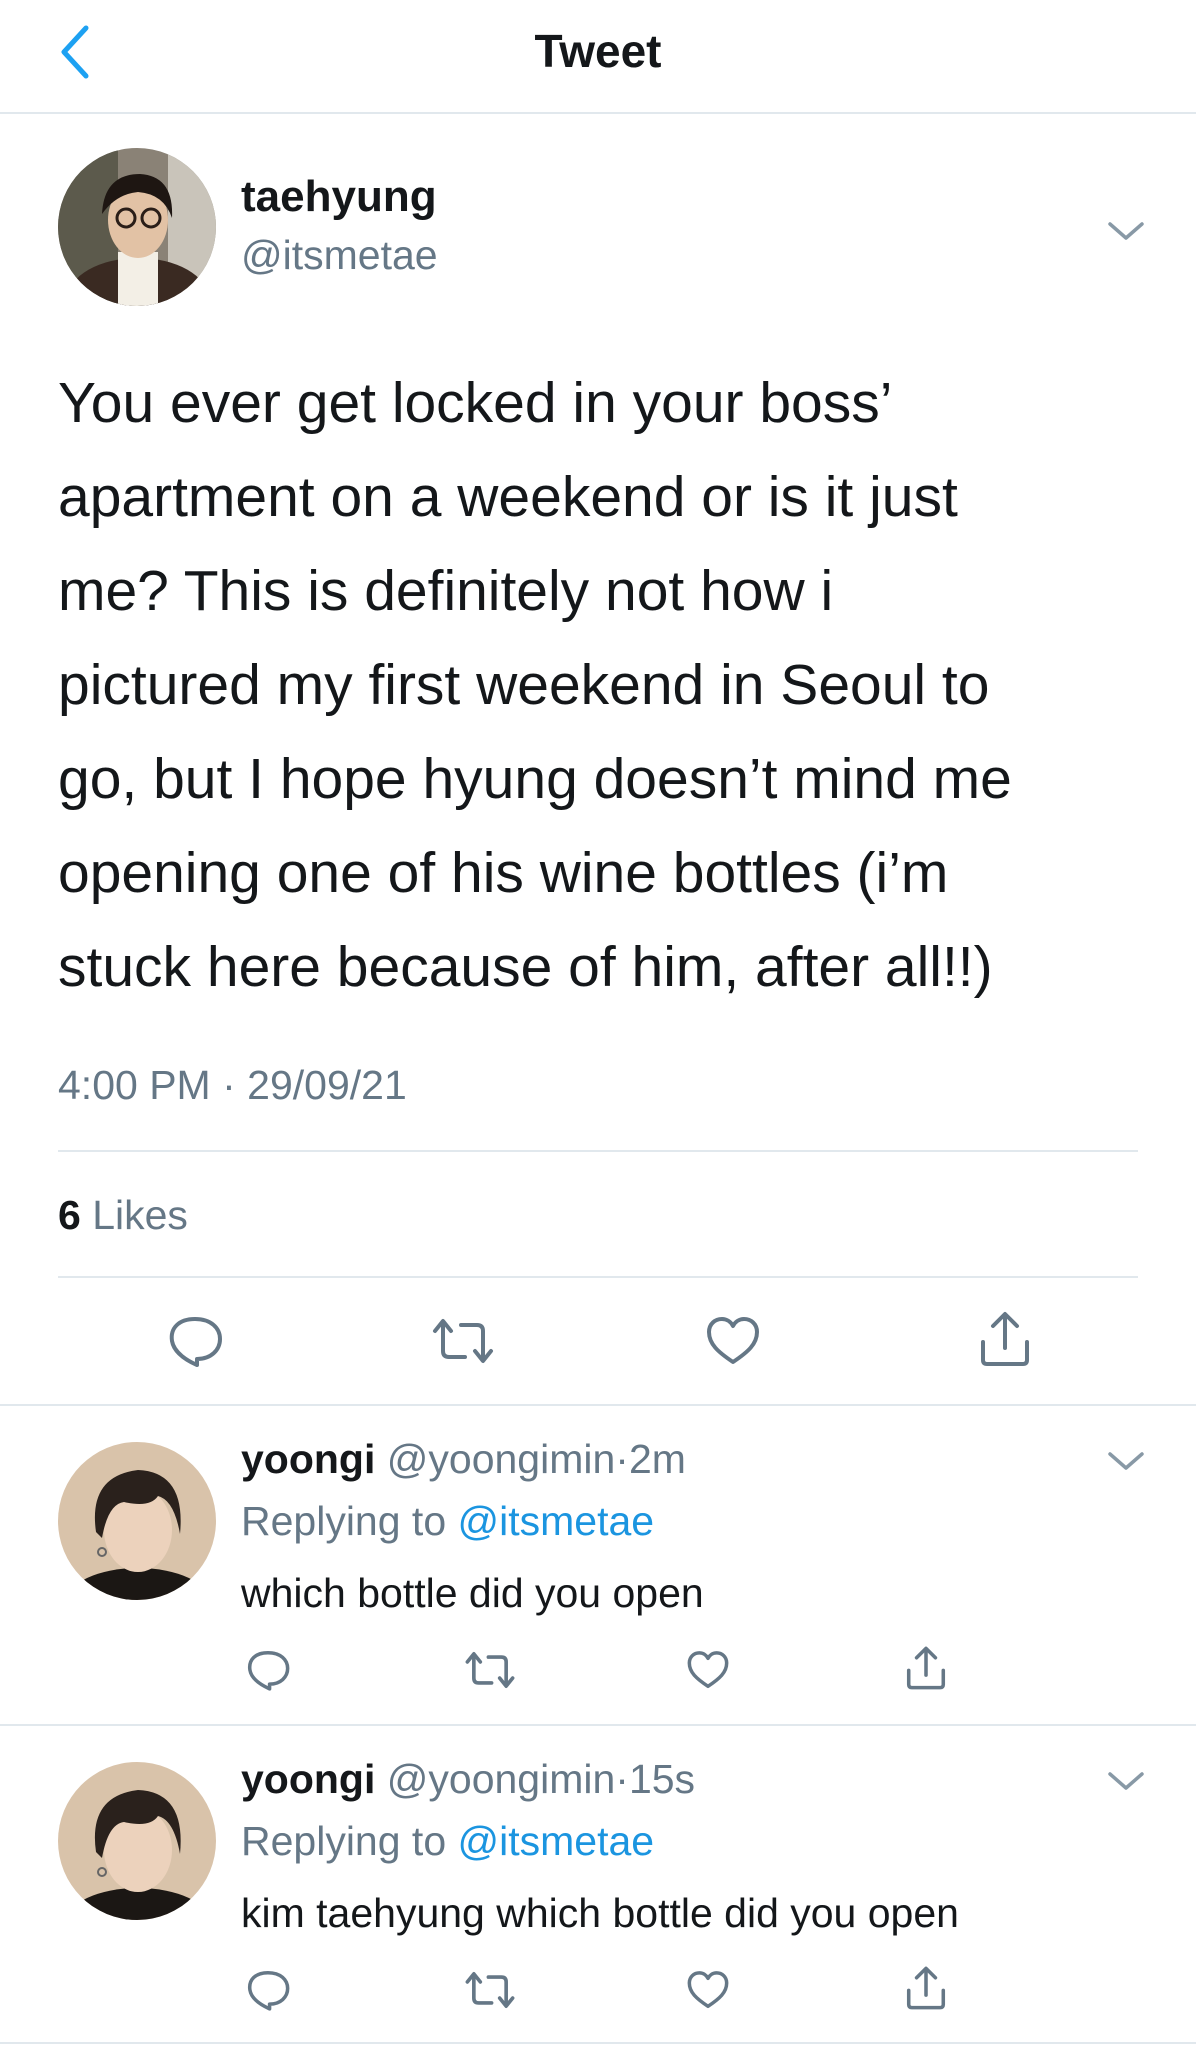 The height and width of the screenshot is (2048, 1196). What do you see at coordinates (69, 1215) in the screenshot?
I see `likes-count: 6` at bounding box center [69, 1215].